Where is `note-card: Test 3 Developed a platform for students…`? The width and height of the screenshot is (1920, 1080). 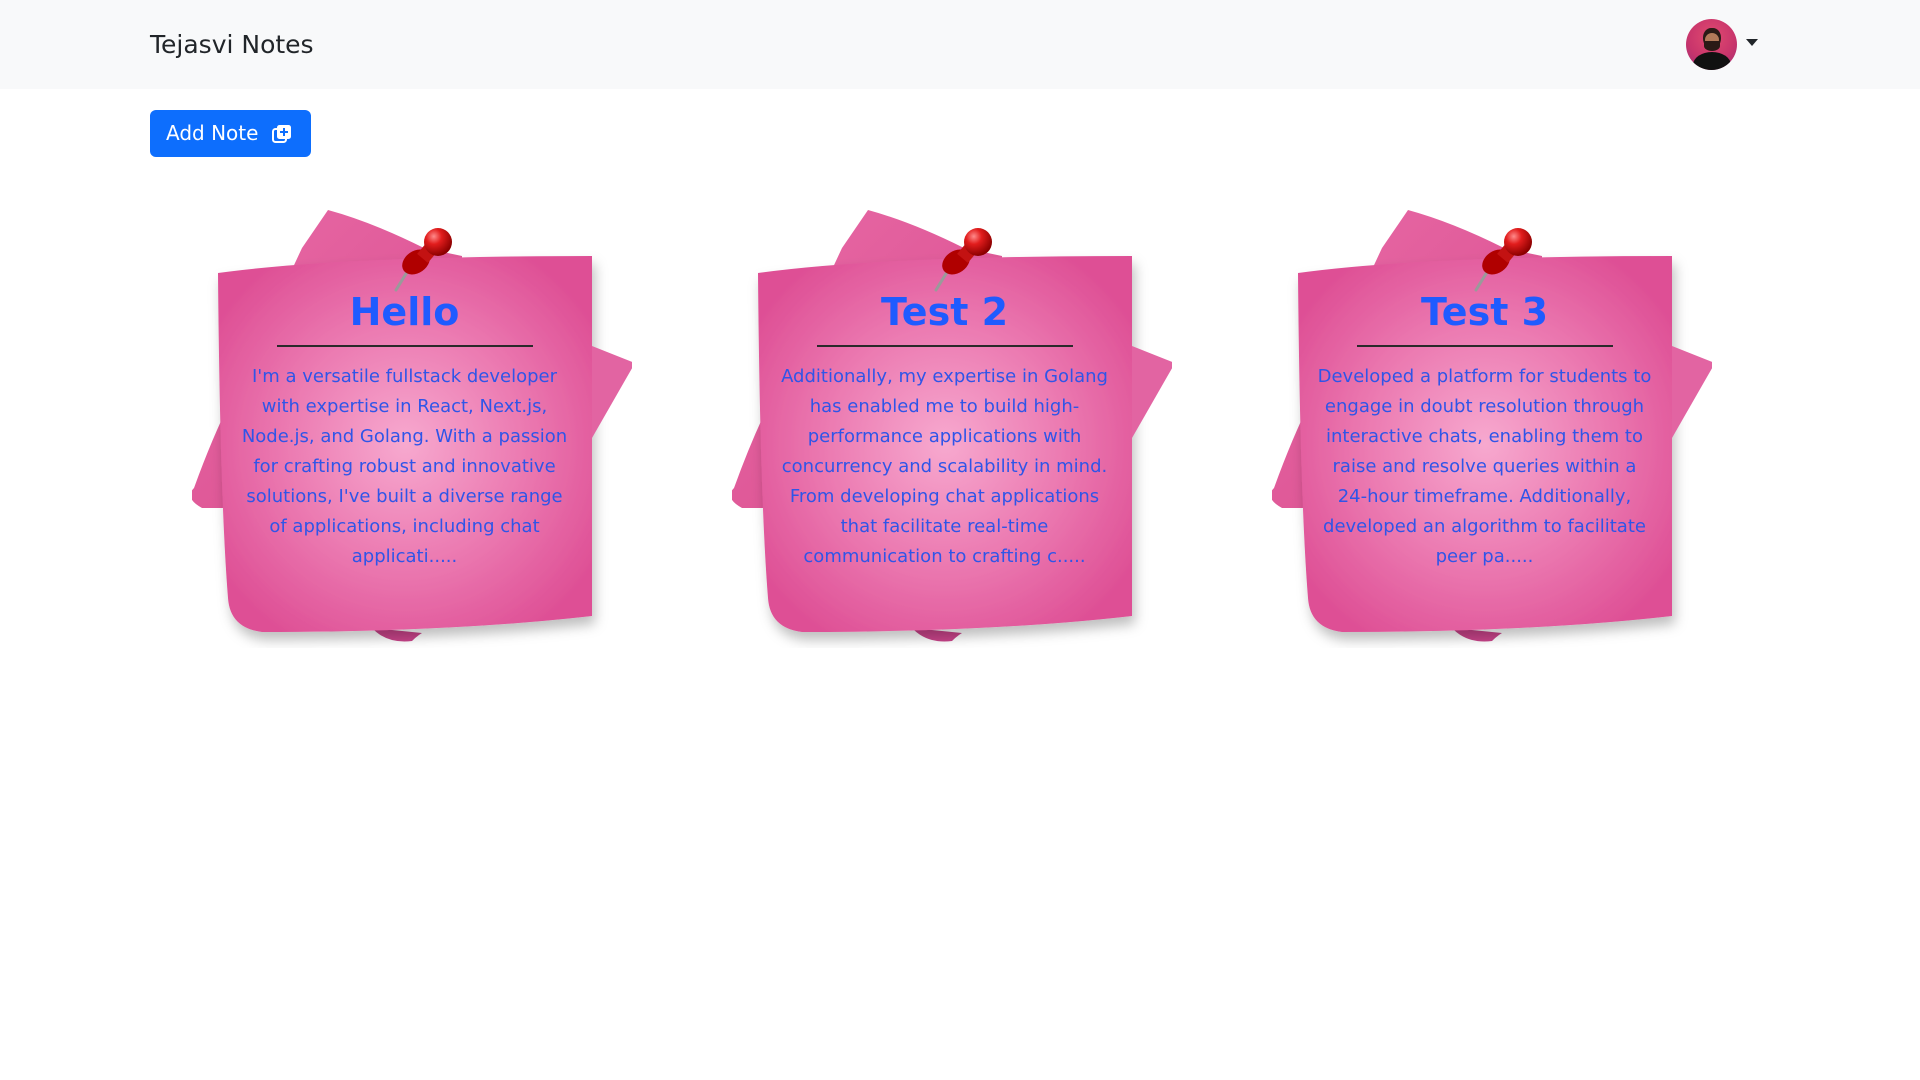 note-card: Test 3 Developed a platform for students… is located at coordinates (1492, 428).